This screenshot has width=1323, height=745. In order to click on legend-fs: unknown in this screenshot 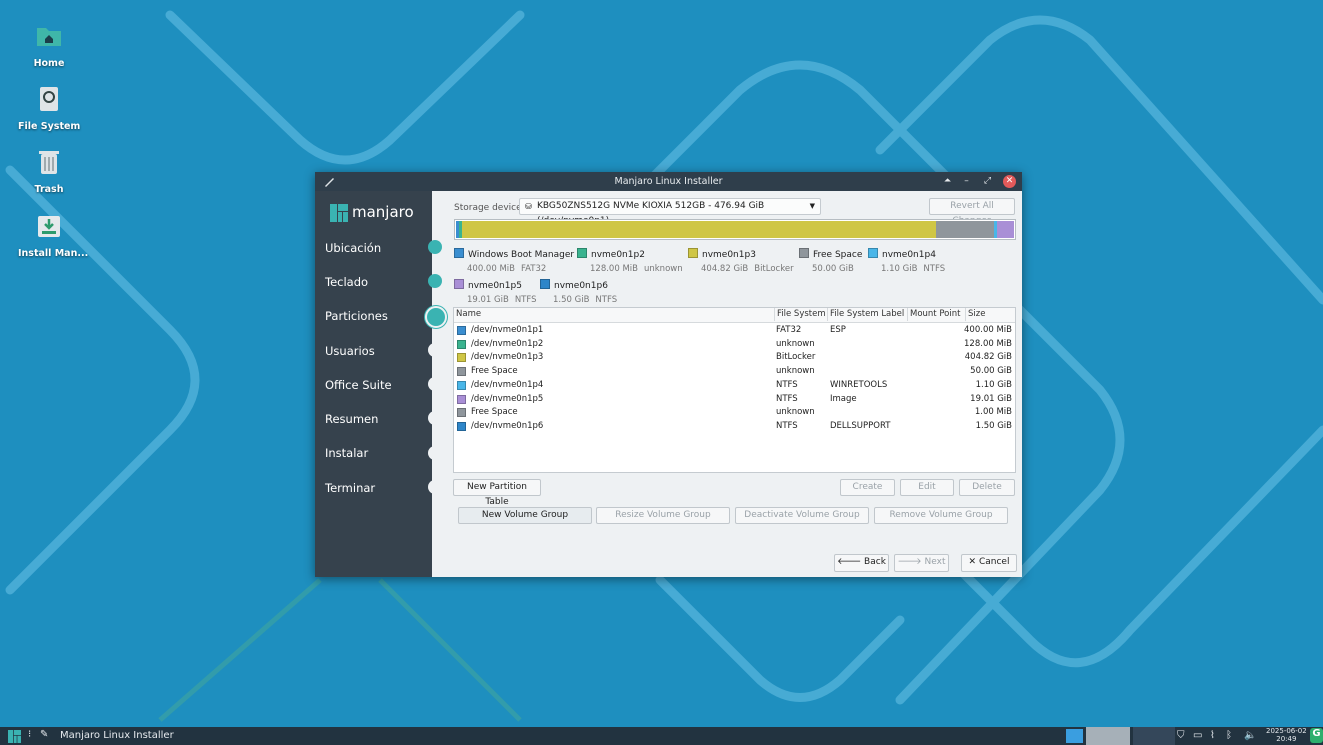, I will do `click(663, 269)`.